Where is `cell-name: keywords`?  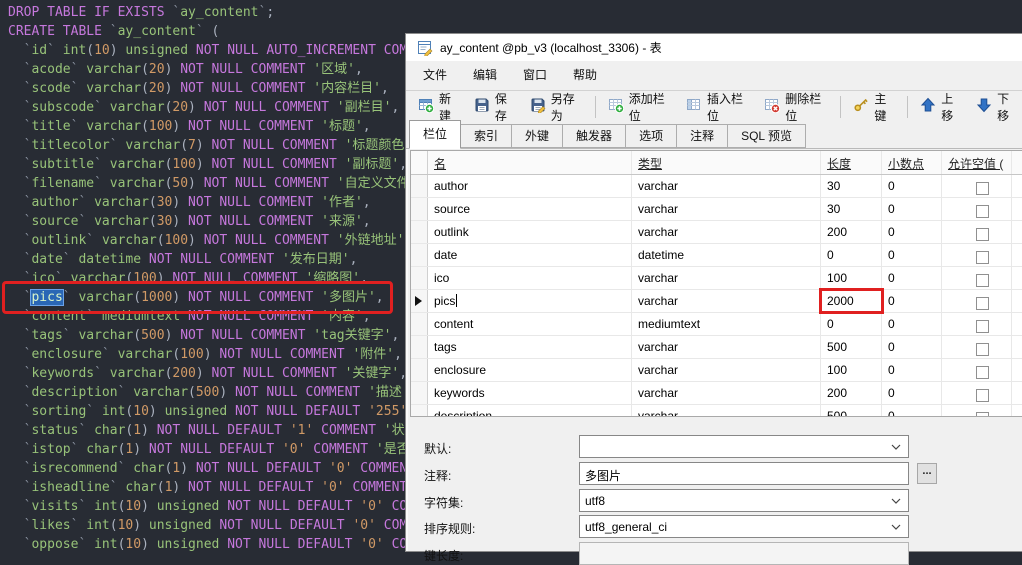 cell-name: keywords is located at coordinates (530, 393).